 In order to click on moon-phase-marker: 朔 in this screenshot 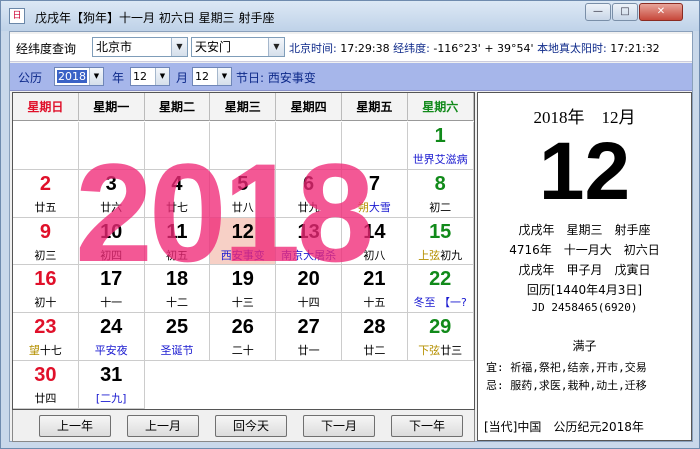, I will do `click(363, 207)`.